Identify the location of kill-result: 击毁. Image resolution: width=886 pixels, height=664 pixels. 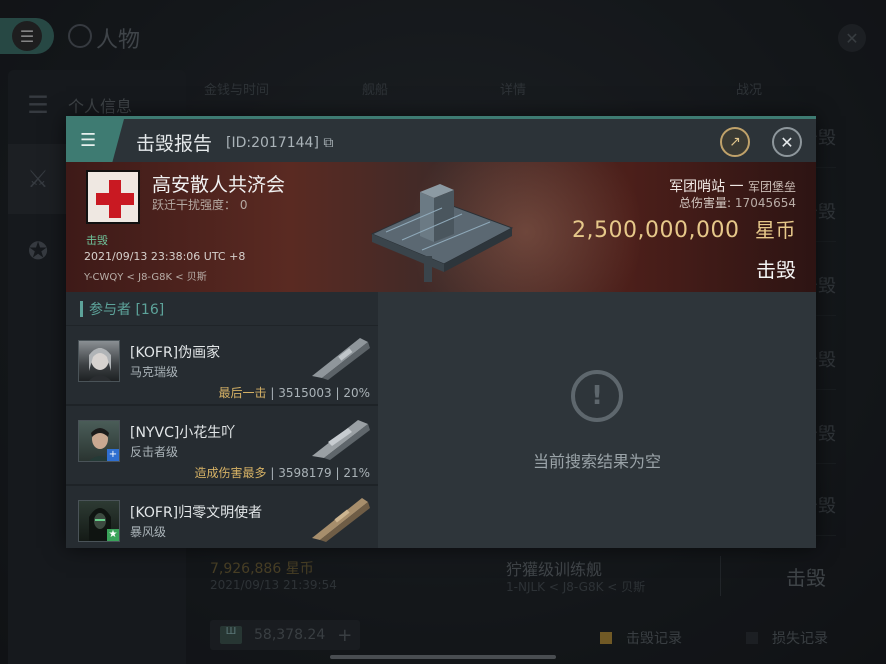
(776, 270).